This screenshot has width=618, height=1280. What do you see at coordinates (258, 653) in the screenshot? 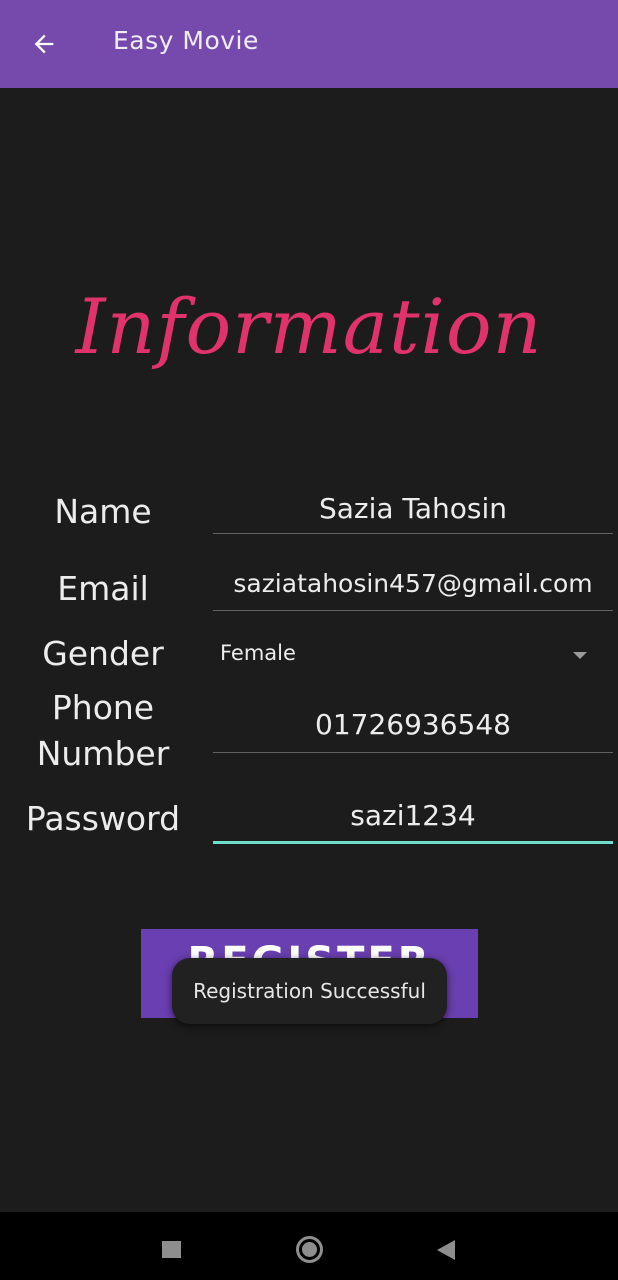
I see `gender-value: Female` at bounding box center [258, 653].